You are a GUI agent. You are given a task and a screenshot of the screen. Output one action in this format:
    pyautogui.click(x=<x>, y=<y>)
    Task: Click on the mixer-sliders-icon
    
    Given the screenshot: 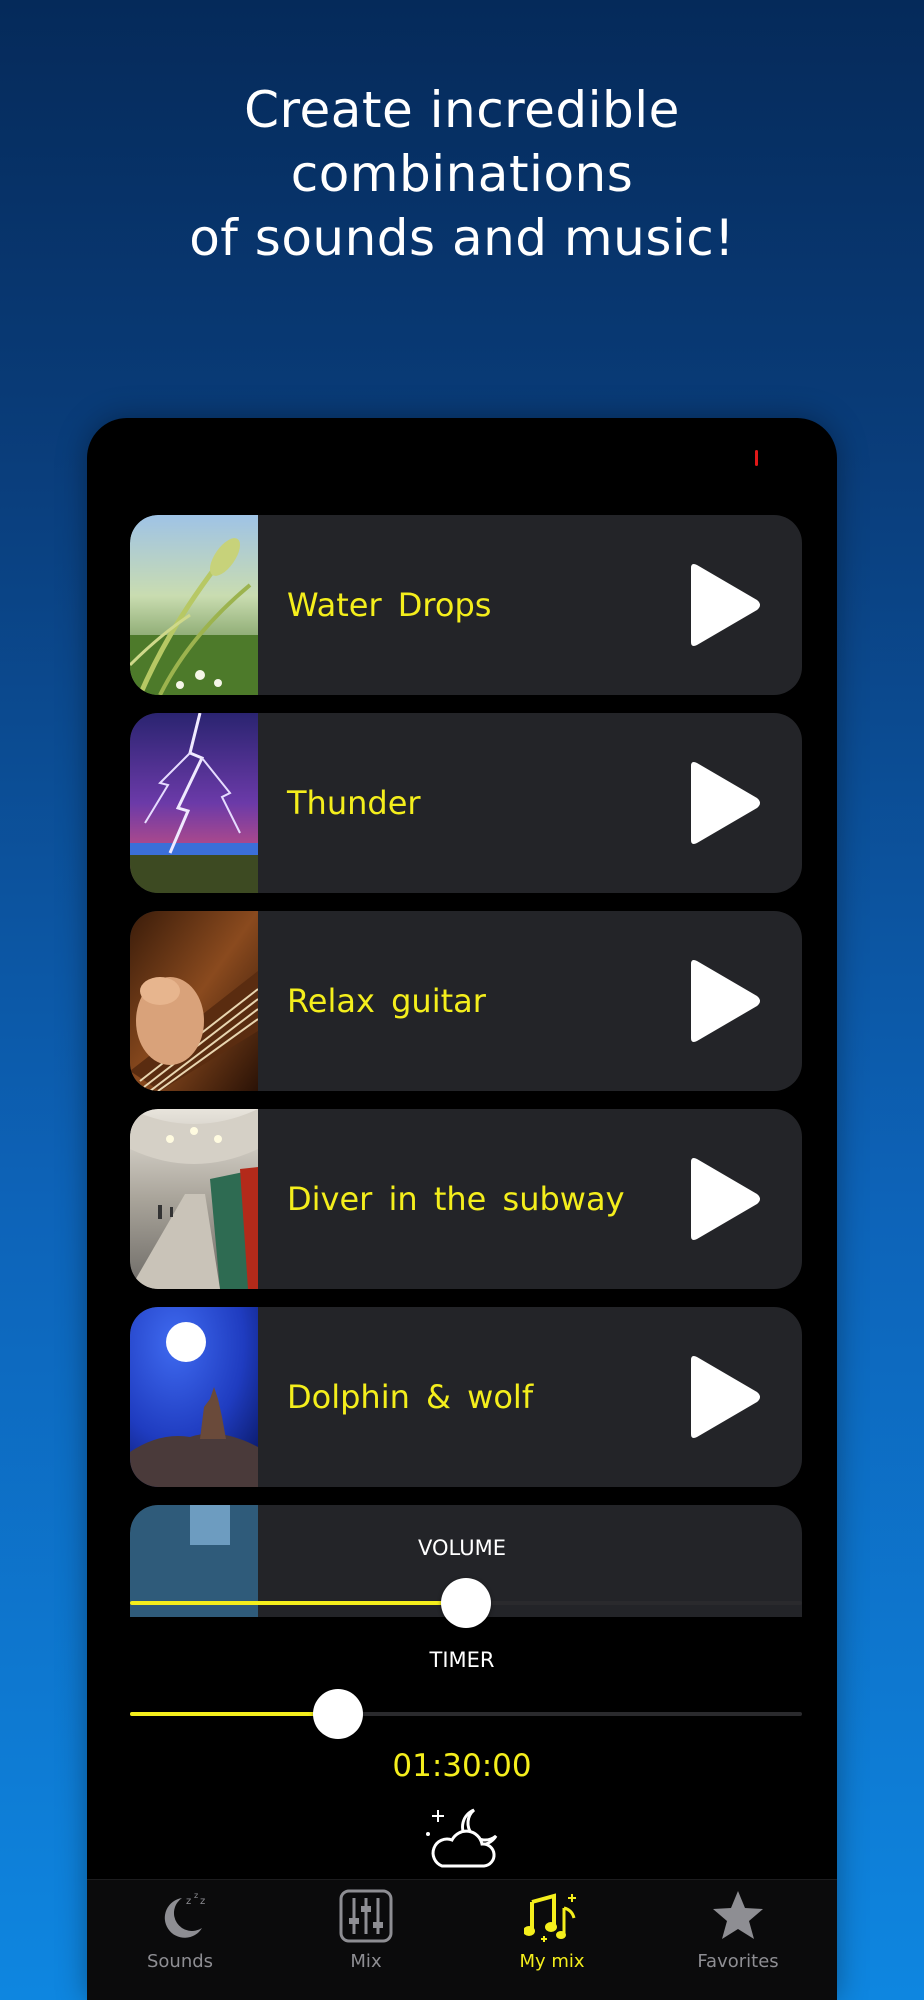 What is the action you would take?
    pyautogui.click(x=366, y=1916)
    